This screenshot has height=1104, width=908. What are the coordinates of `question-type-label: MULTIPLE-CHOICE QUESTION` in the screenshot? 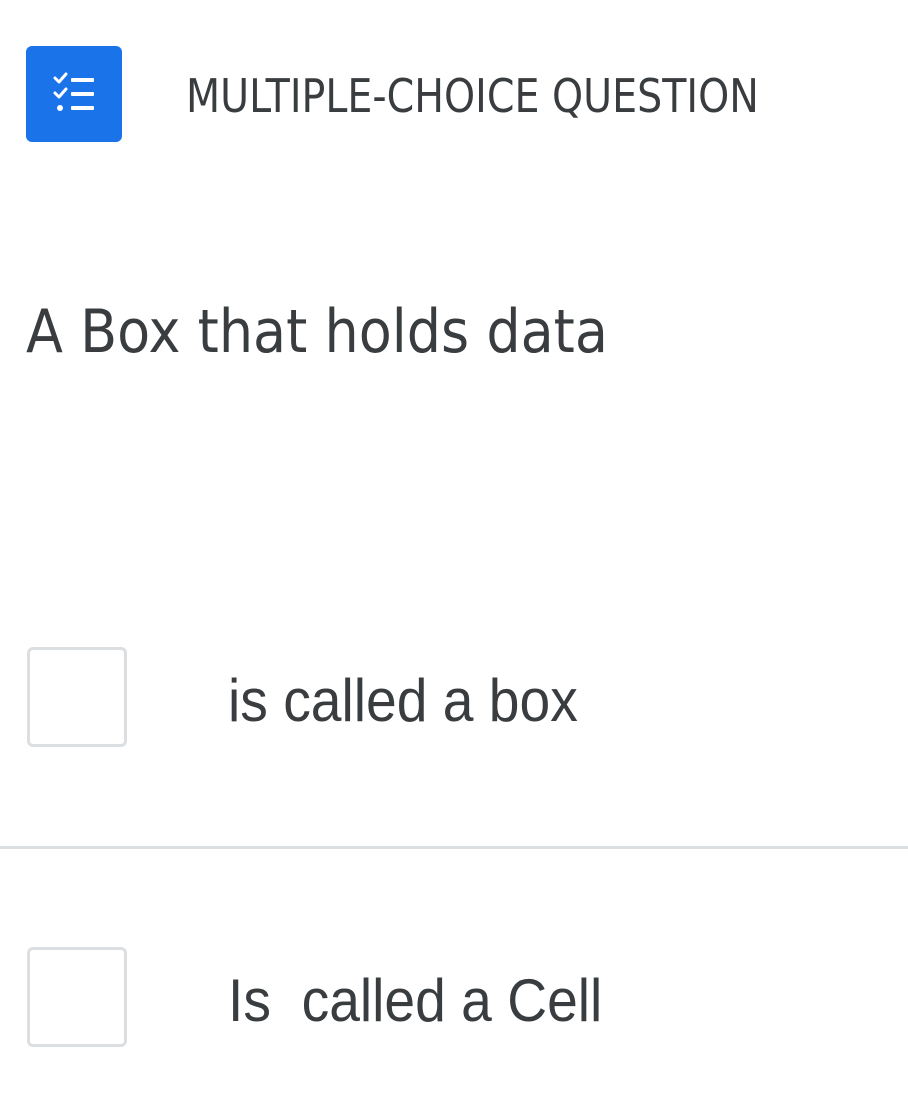 It's located at (472, 96).